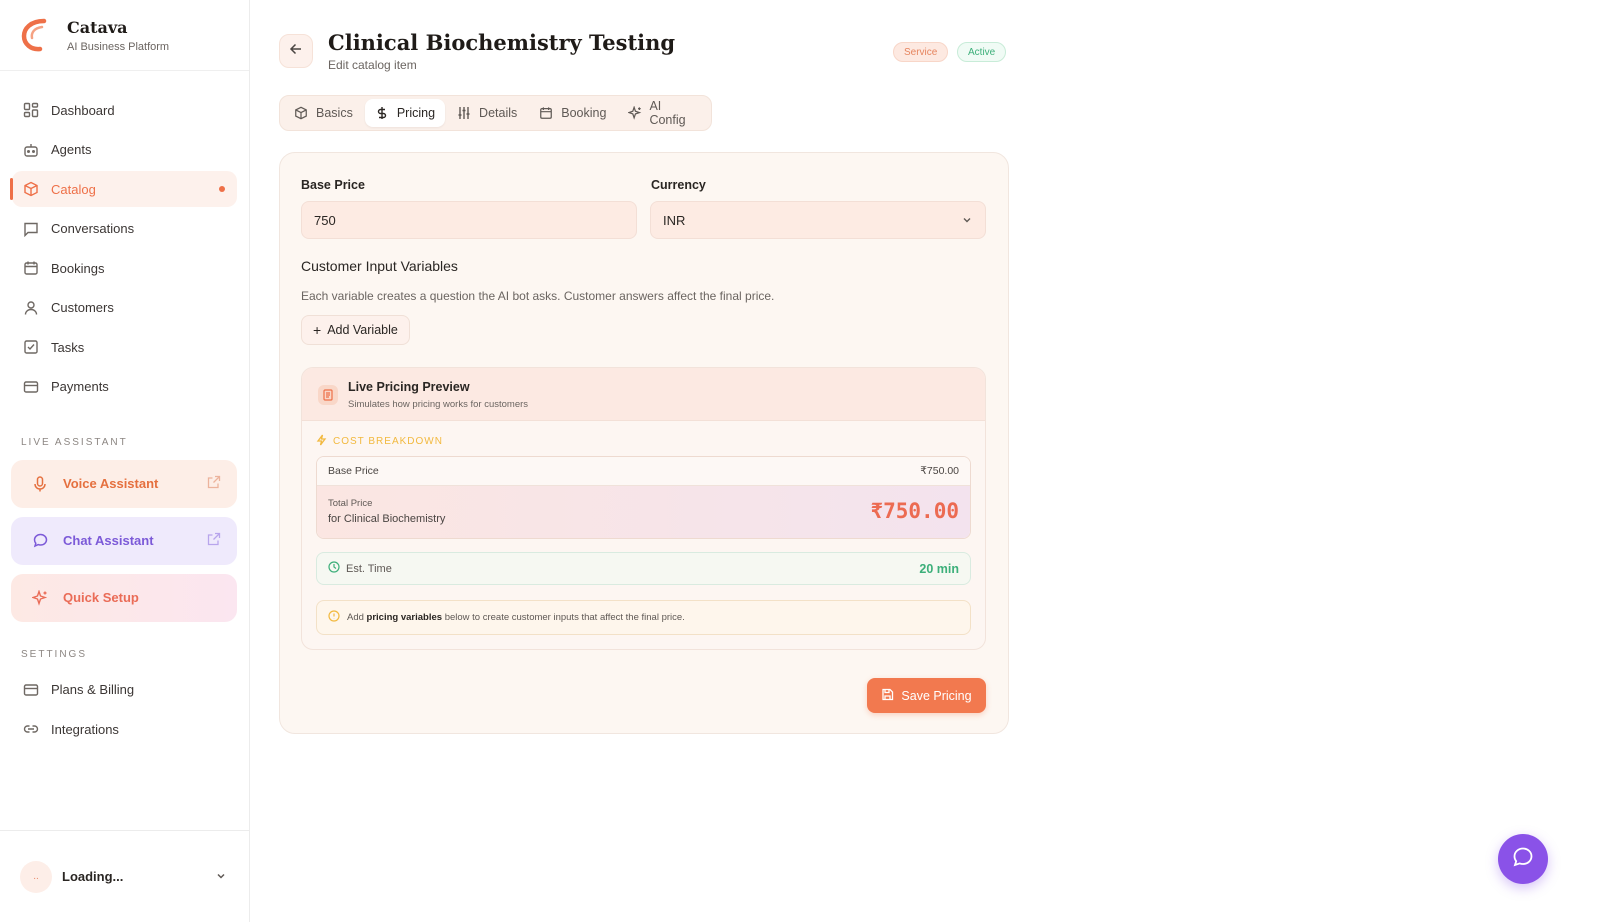 This screenshot has height=922, width=1600. Describe the element at coordinates (108, 540) in the screenshot. I see `chat-assistant-label: Chat Assistant` at that location.